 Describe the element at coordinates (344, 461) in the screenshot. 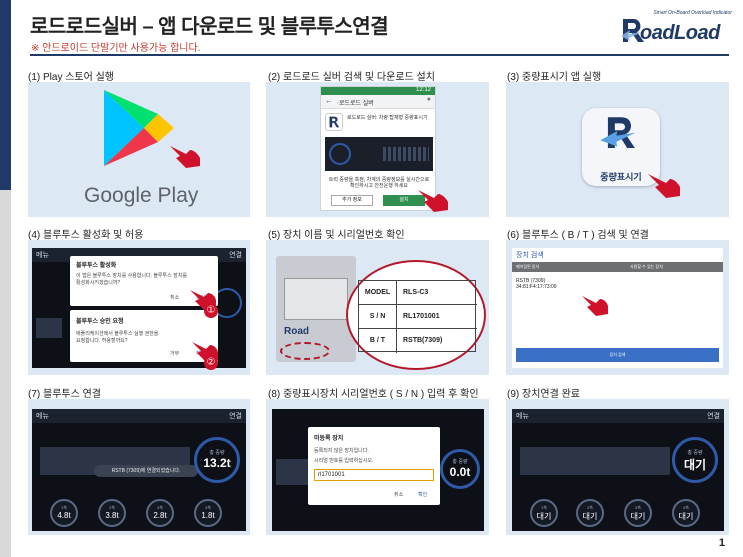

I see `dialog-body-line-2: 시리얼 번호를 입력하십시오.` at that location.